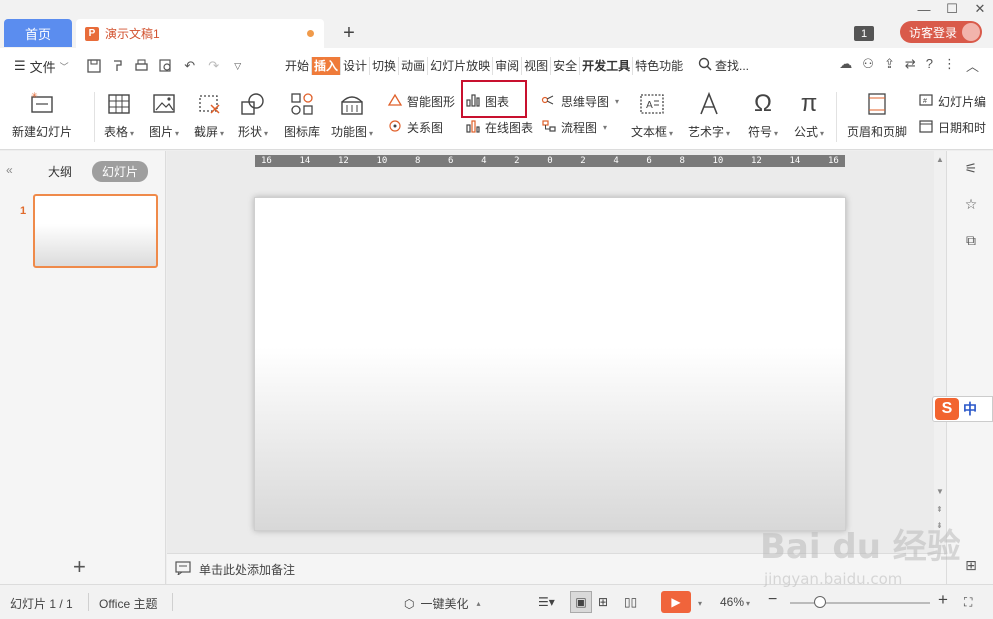 Image resolution: width=993 pixels, height=619 pixels. I want to click on ruler-ticks: 16 14 12 10 8 6 4 2 0 2 4 6 8 10 12 14 16, so click(550, 161).